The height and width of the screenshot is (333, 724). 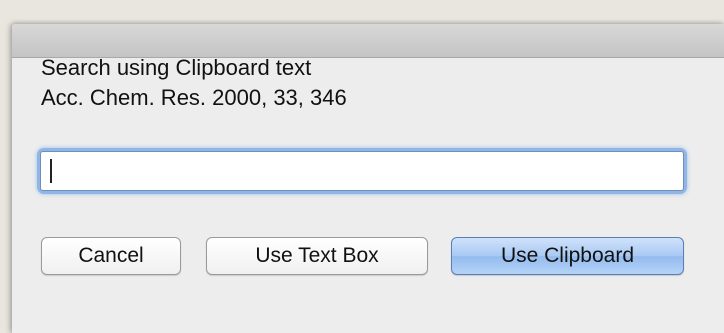 What do you see at coordinates (51, 171) in the screenshot?
I see `text-caret` at bounding box center [51, 171].